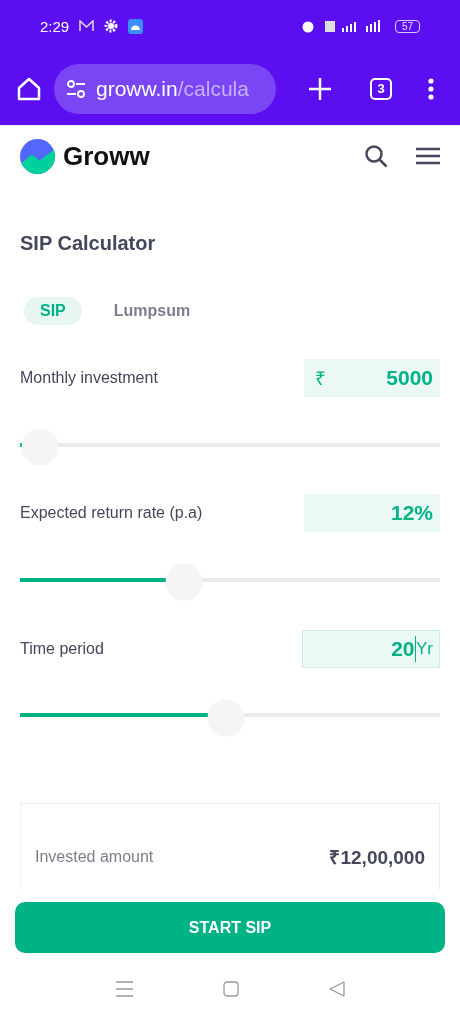  I want to click on menu-icon, so click(428, 156).